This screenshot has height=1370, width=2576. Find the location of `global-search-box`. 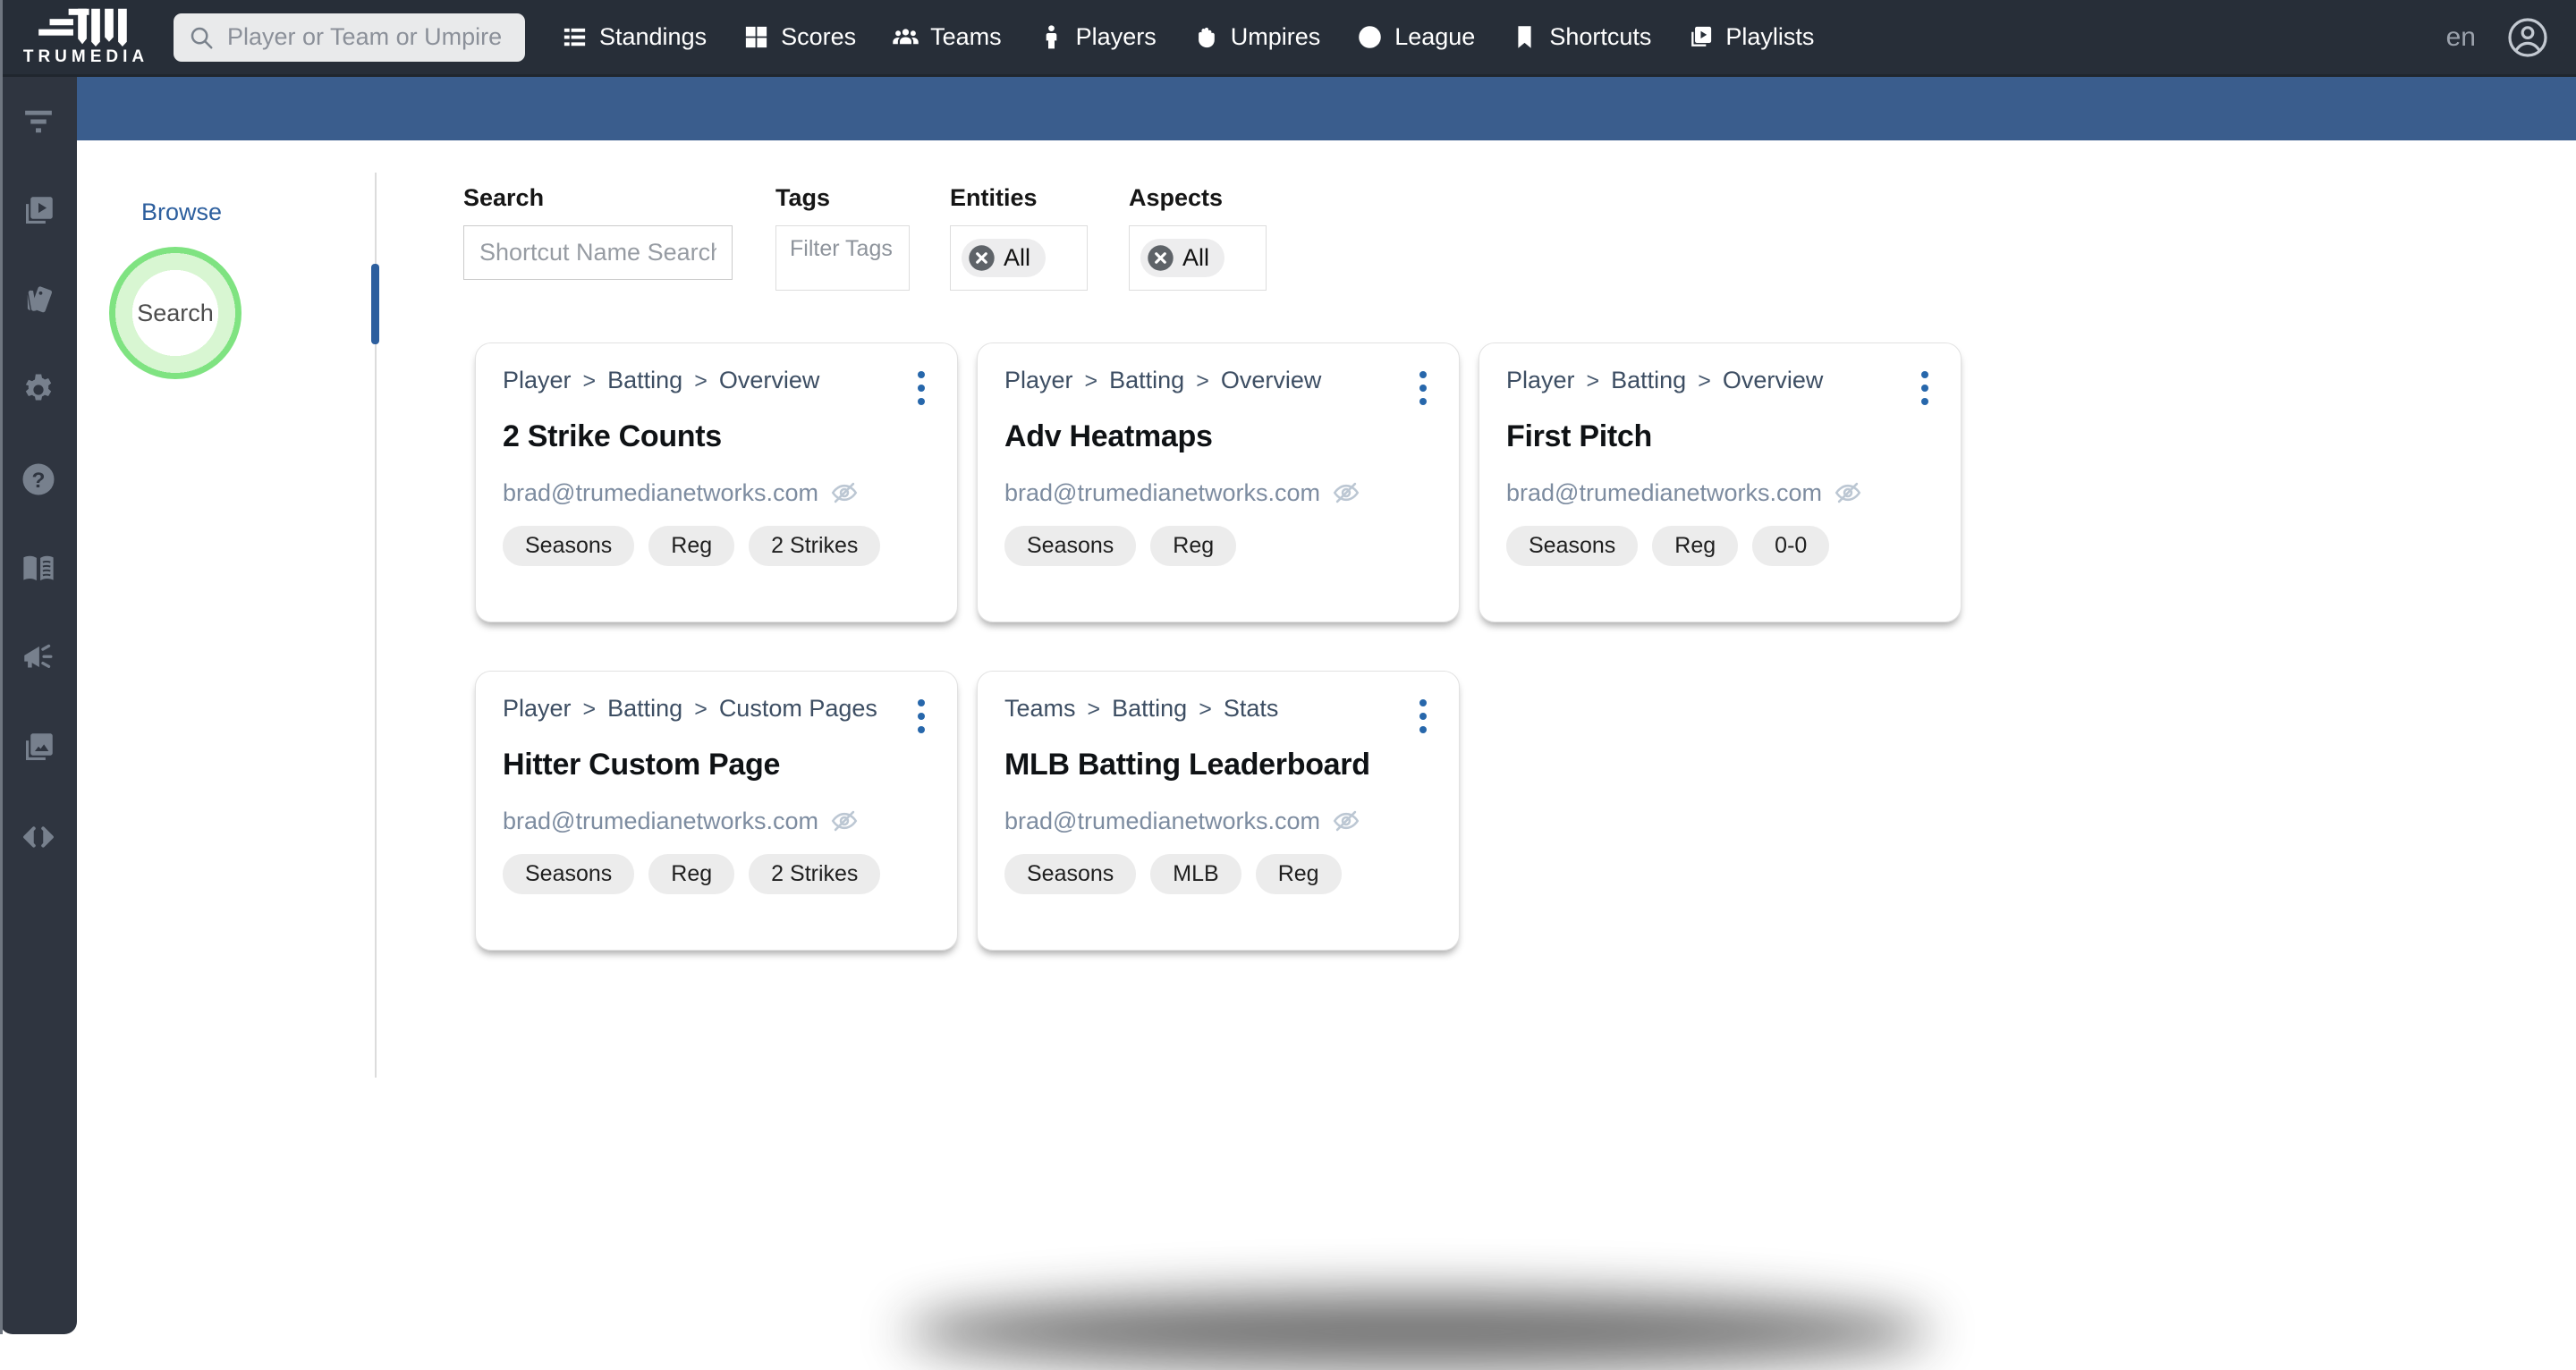

global-search-box is located at coordinates (349, 37).